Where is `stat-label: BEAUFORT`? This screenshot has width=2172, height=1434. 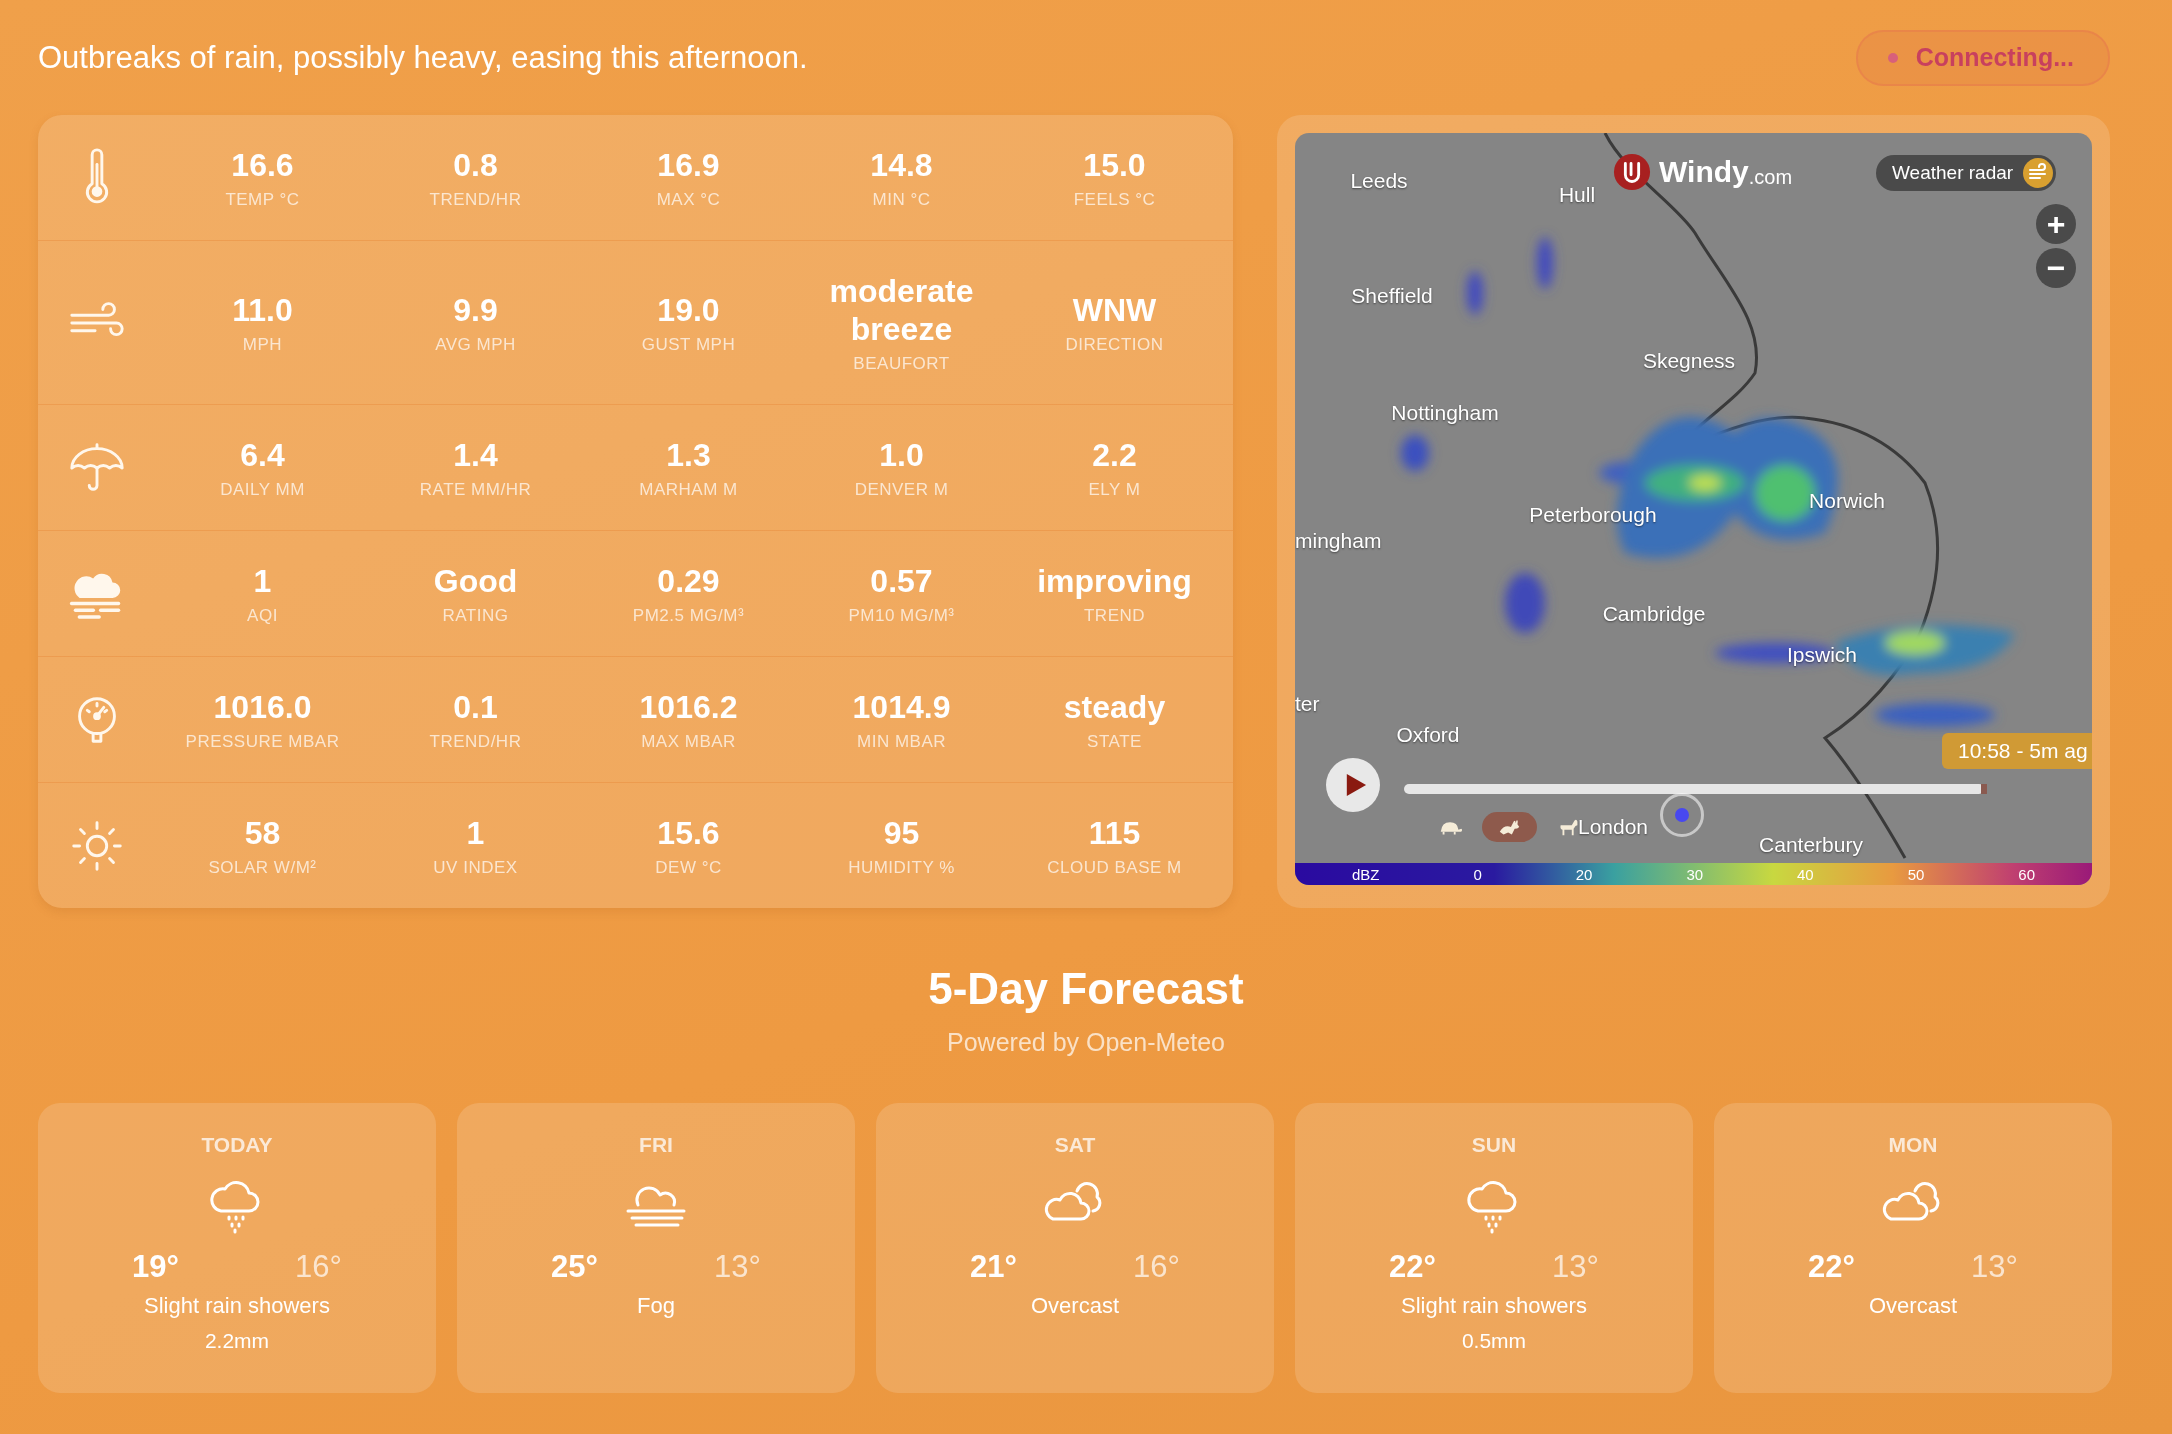 stat-label: BEAUFORT is located at coordinates (901, 363).